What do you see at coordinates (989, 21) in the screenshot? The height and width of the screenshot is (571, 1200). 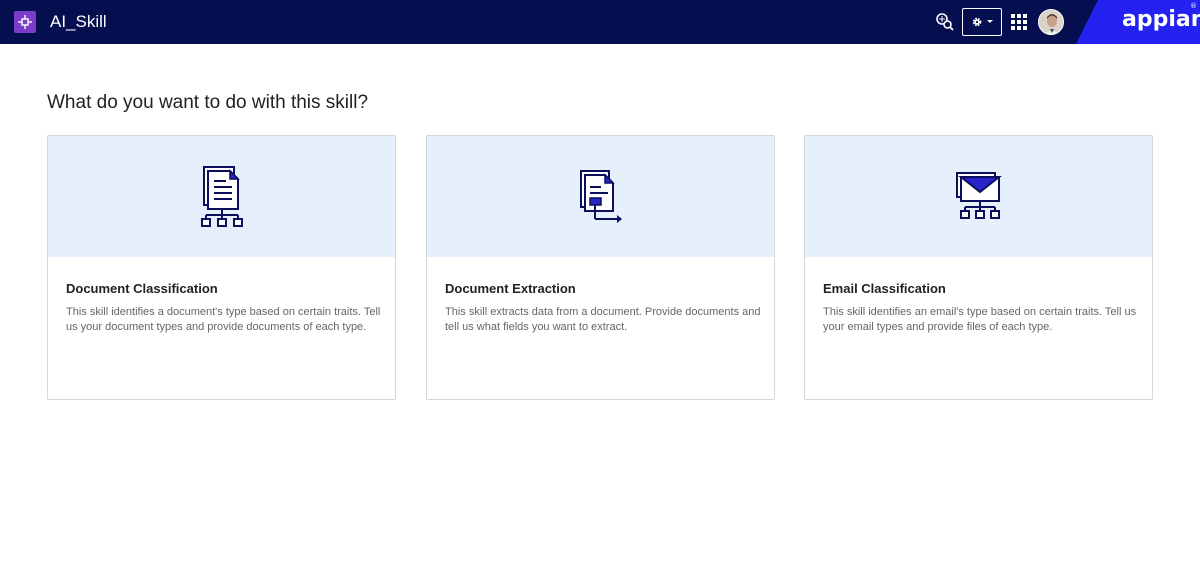 I see `caret-down-icon` at bounding box center [989, 21].